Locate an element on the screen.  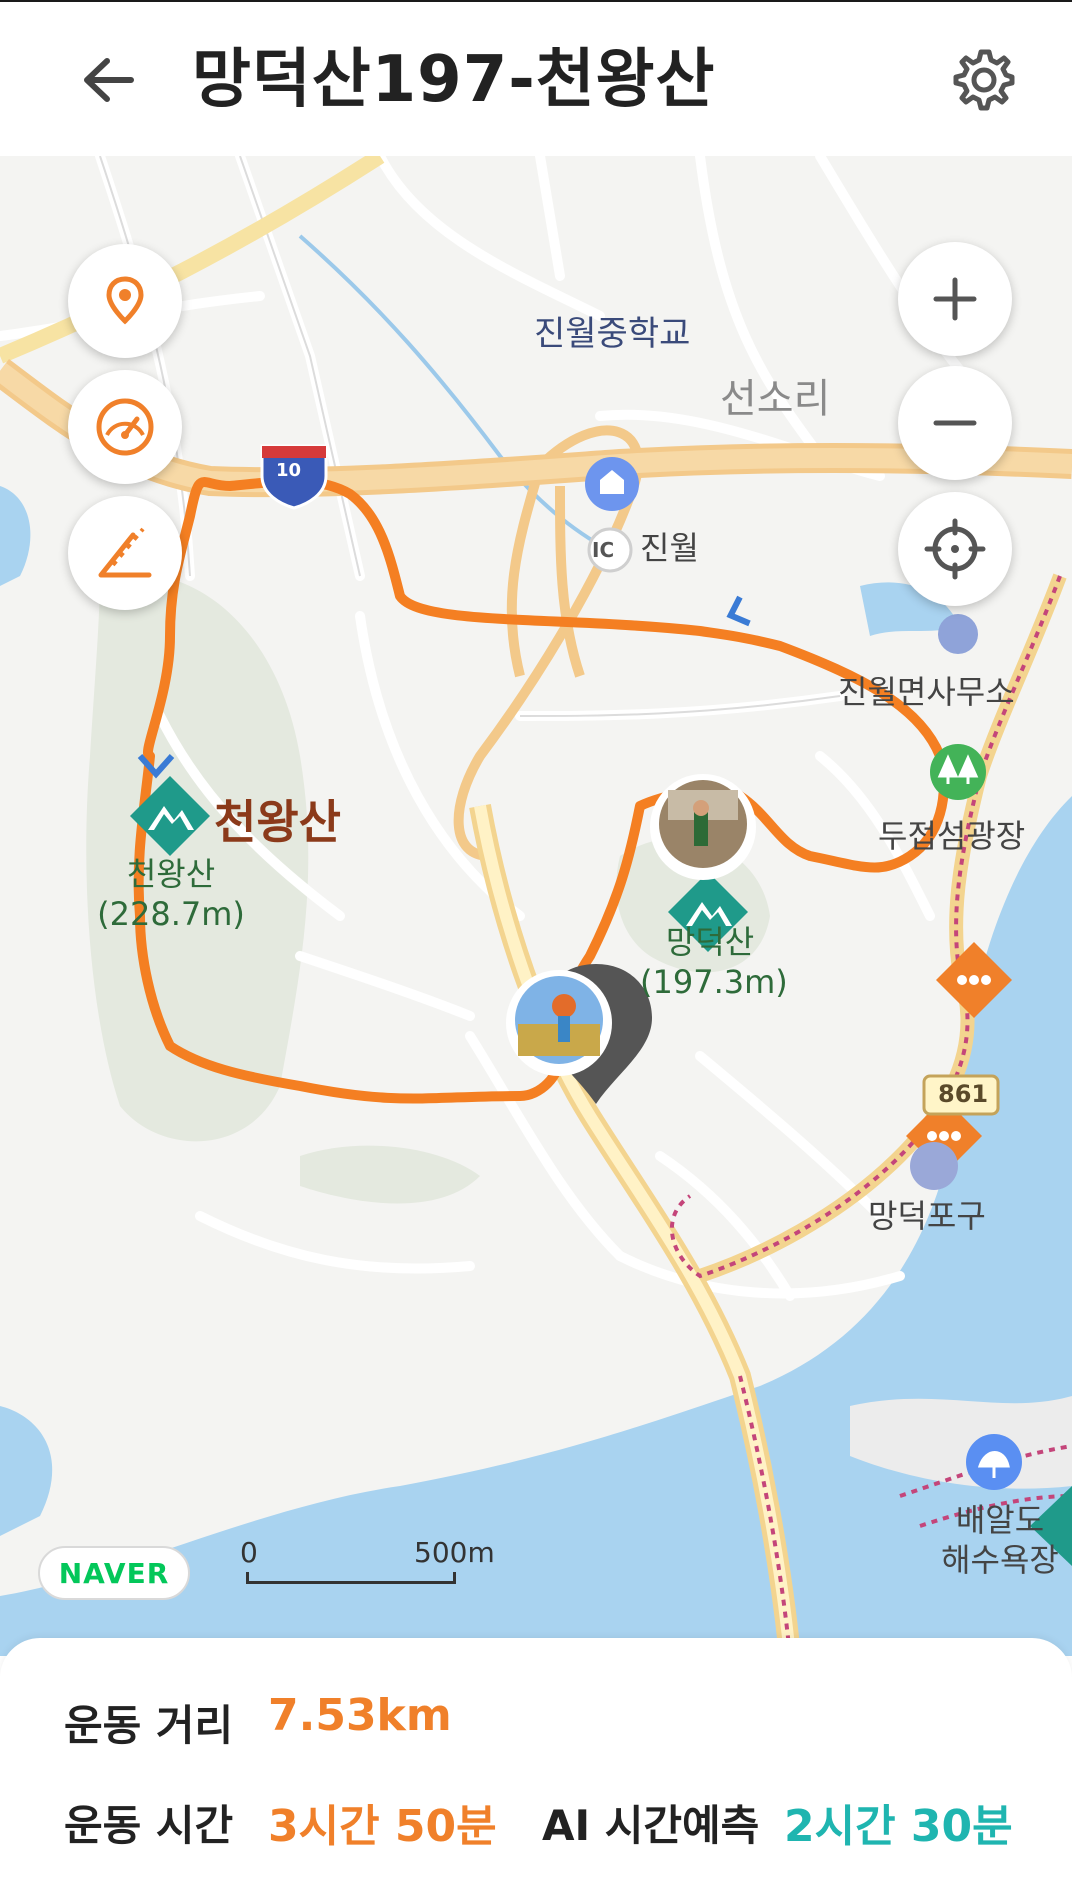
map-label-school: 진월중학교 is located at coordinates (612, 334).